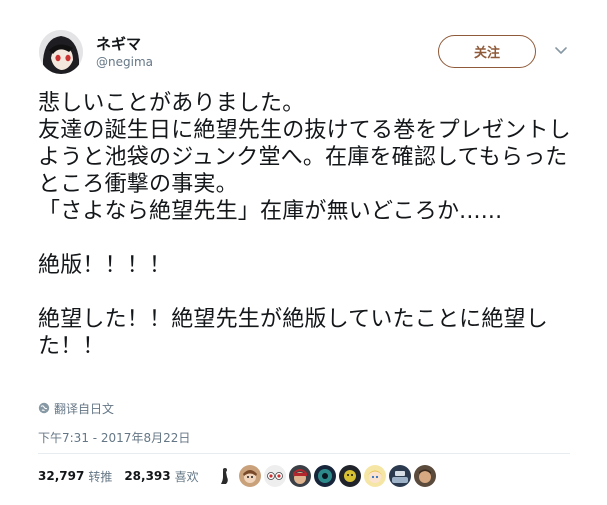 The height and width of the screenshot is (505, 607). What do you see at coordinates (61, 476) in the screenshot?
I see `retweet-count: 32,797` at bounding box center [61, 476].